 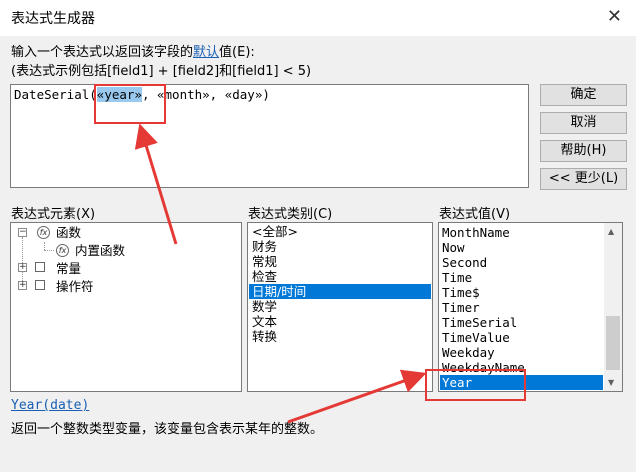 What do you see at coordinates (156, 184) in the screenshot?
I see `annotation-arrow-up` at bounding box center [156, 184].